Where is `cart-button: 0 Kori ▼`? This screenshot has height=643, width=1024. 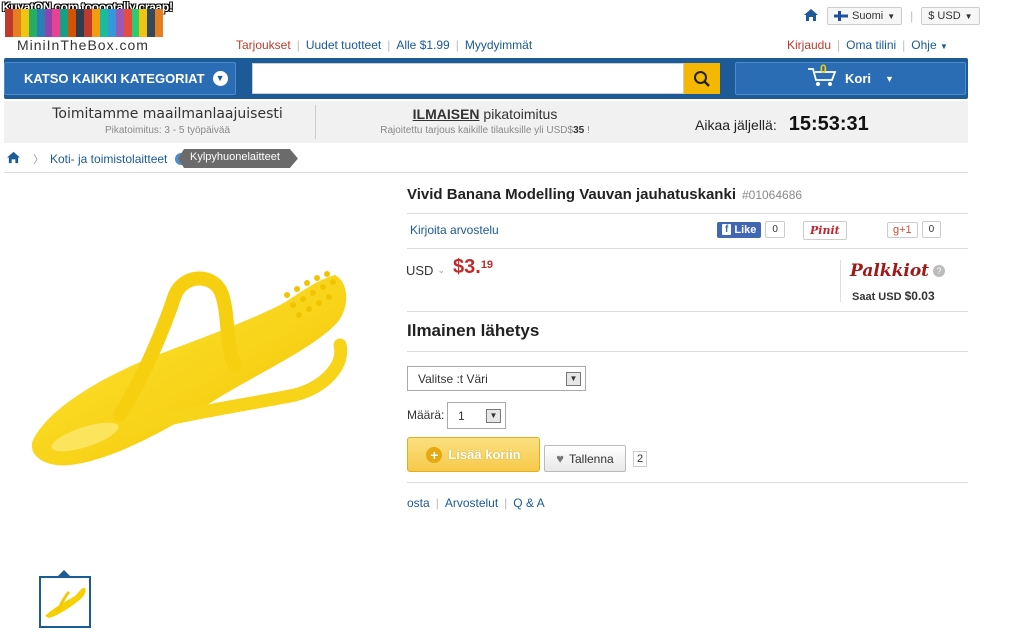 cart-button: 0 Kori ▼ is located at coordinates (850, 78).